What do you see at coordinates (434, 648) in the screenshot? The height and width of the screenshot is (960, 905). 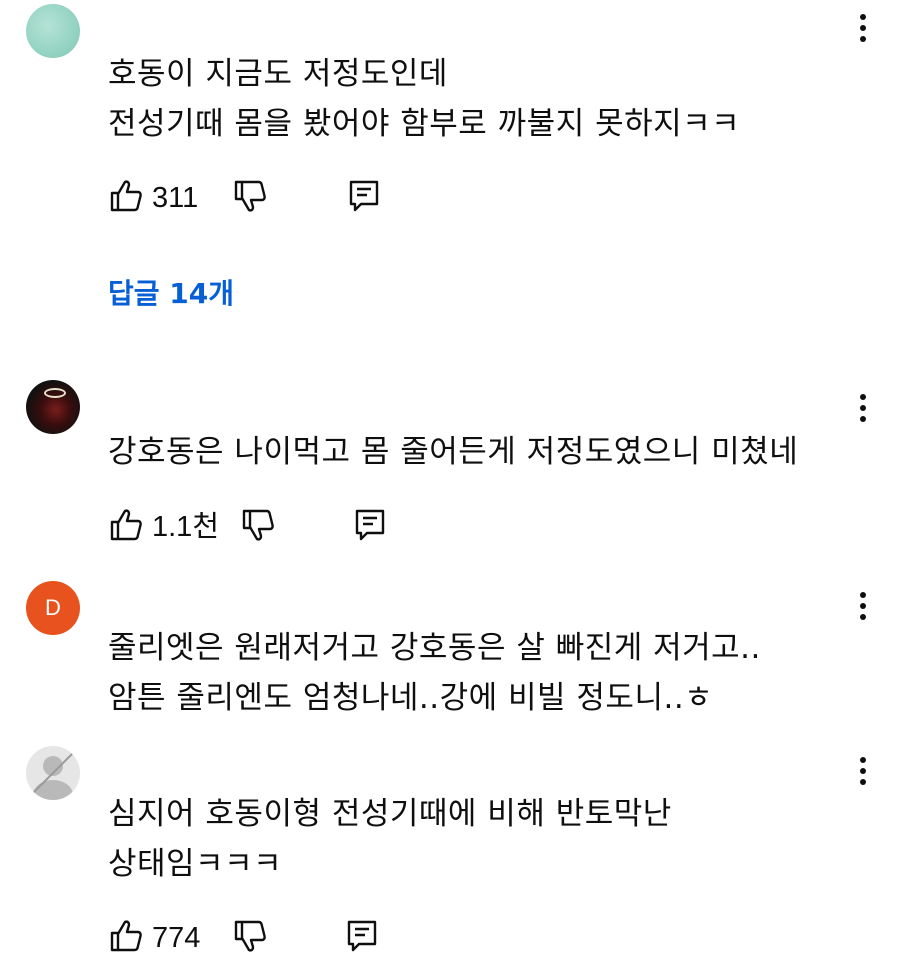 I see `comment-text-line: 줄리엣은 원래저거고 강호동은 살 빠진게 저거고..` at bounding box center [434, 648].